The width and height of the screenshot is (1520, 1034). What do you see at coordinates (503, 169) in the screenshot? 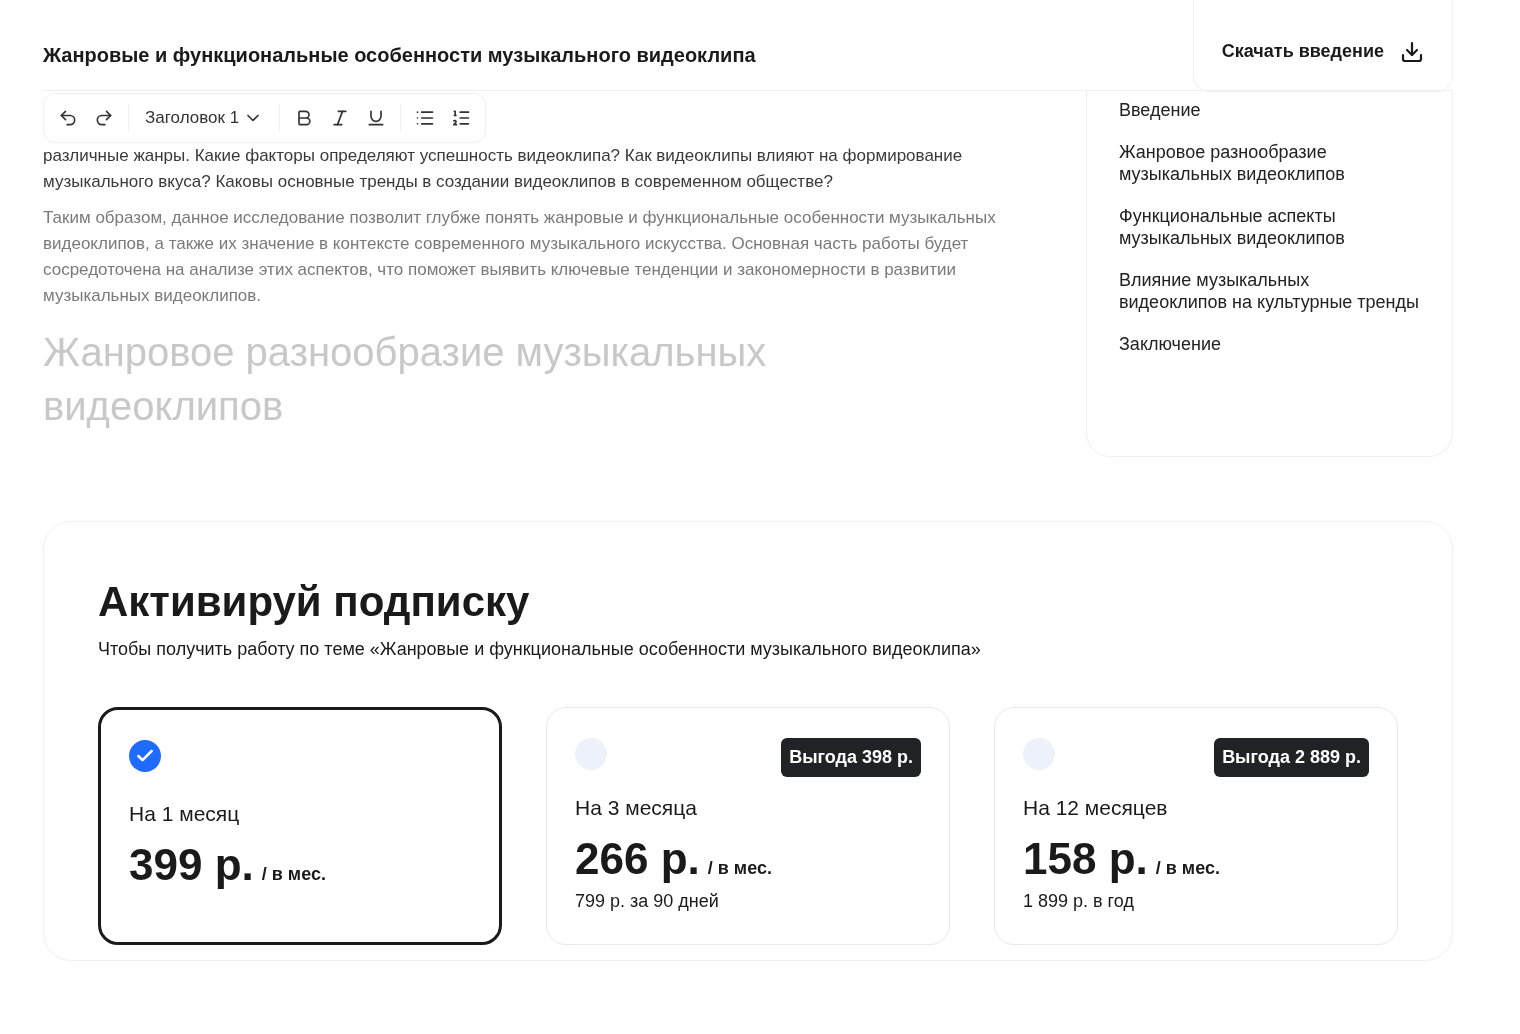
I see `body-paragraph: различные жанры. Какие факторы определяют успешность видеоклипа? Как видеоклипы влияют на формирование музыкального вкуса? Каковы основные тренды в создании видеоклипов в современном обществе?` at bounding box center [503, 169].